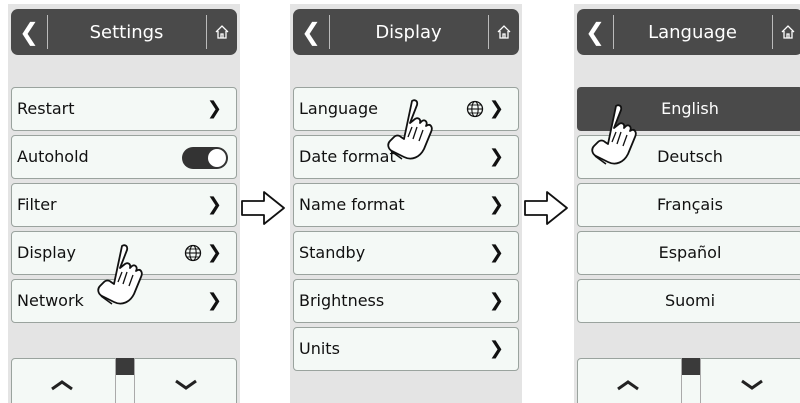  Describe the element at coordinates (692, 32) in the screenshot. I see `page-title: Language` at that location.